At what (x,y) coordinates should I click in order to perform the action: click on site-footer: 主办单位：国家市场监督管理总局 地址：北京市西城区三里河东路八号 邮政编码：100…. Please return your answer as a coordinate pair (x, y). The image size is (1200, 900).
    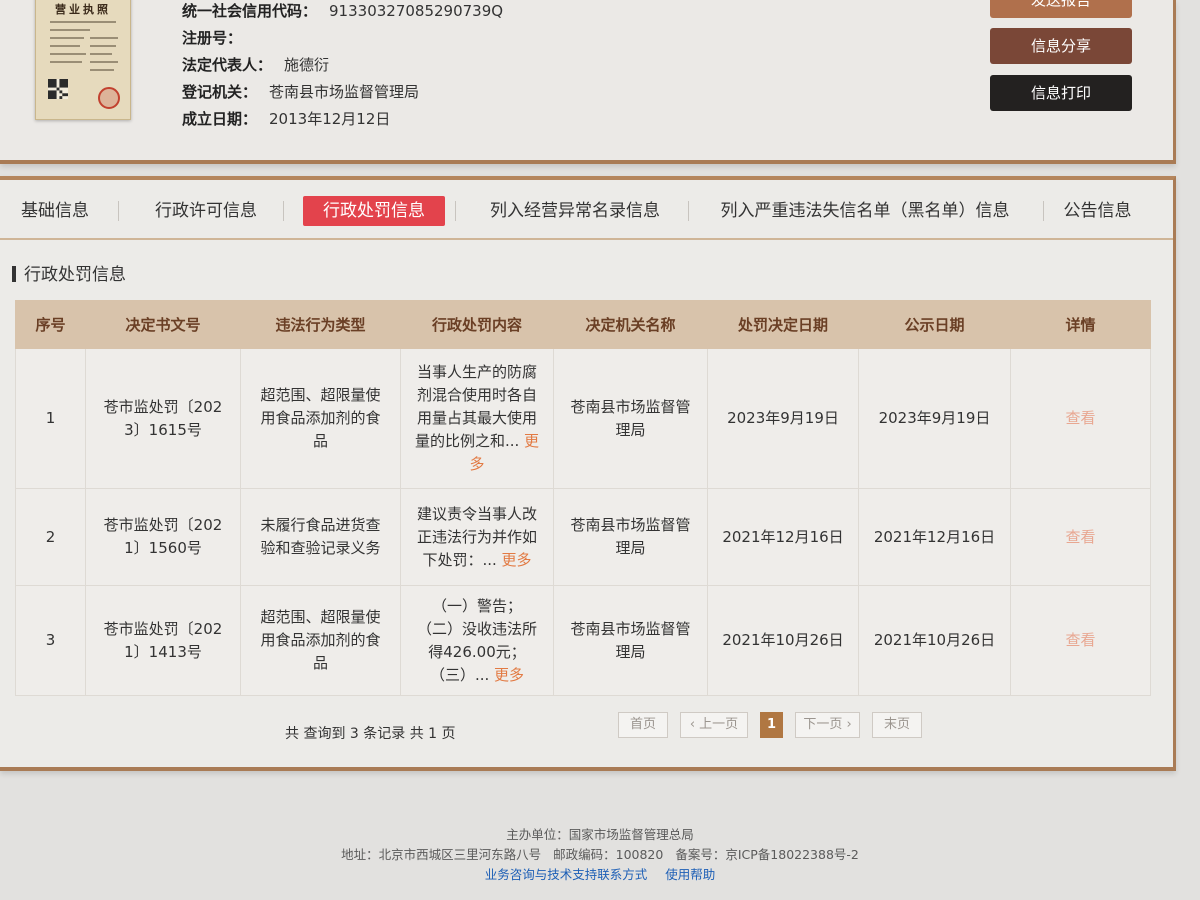
    Looking at the image, I should click on (600, 855).